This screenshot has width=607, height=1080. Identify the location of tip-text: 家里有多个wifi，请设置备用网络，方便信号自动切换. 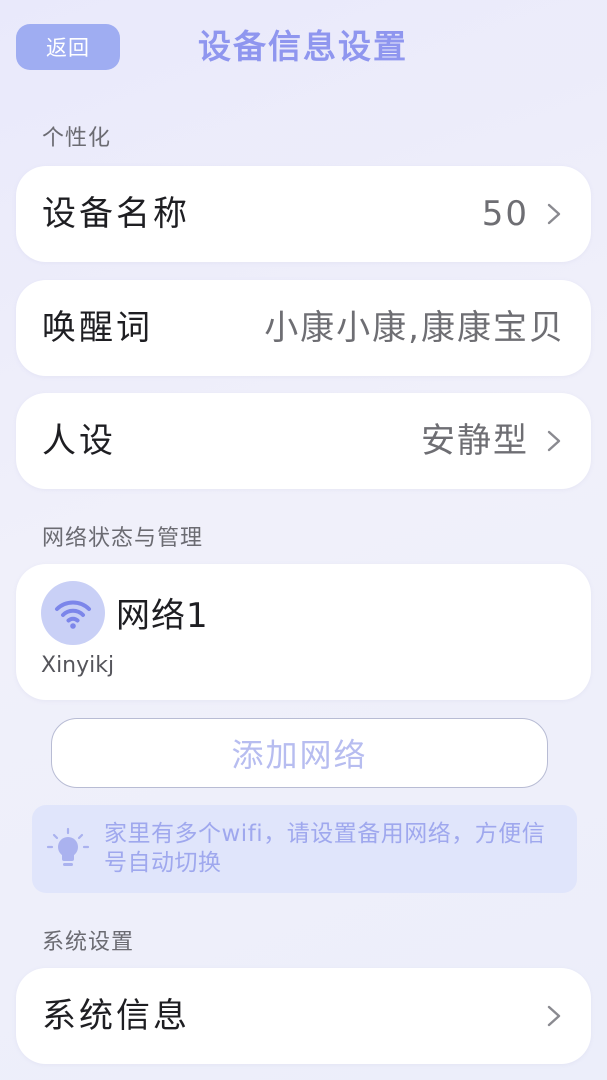
(325, 848).